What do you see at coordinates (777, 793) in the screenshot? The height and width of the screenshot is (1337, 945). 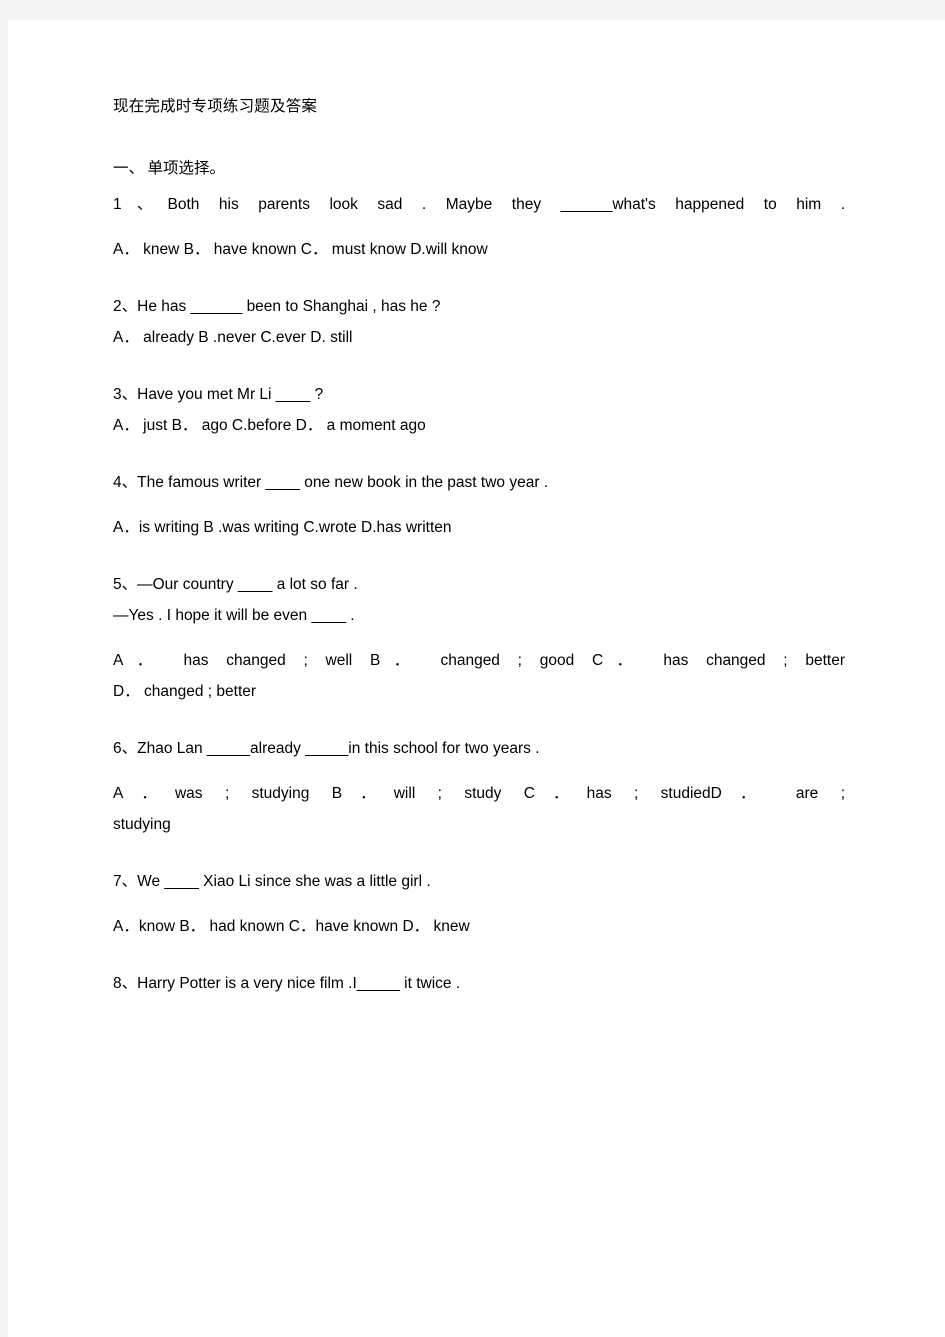 I see `question-6-options-right: D． are ;` at bounding box center [777, 793].